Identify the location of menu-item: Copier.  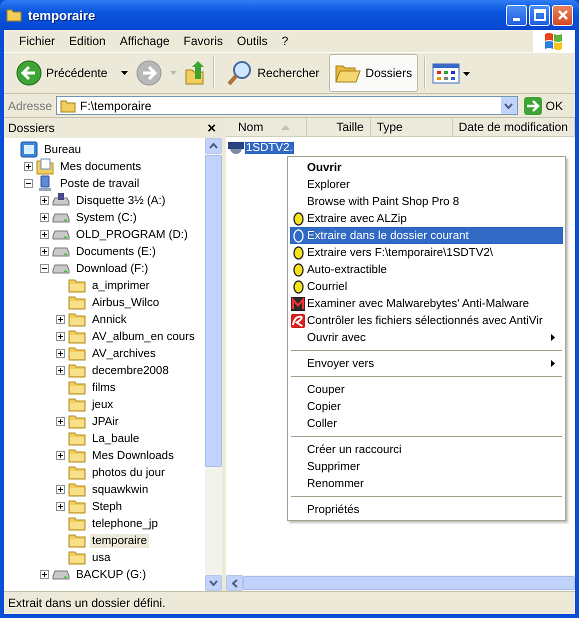
(426, 406).